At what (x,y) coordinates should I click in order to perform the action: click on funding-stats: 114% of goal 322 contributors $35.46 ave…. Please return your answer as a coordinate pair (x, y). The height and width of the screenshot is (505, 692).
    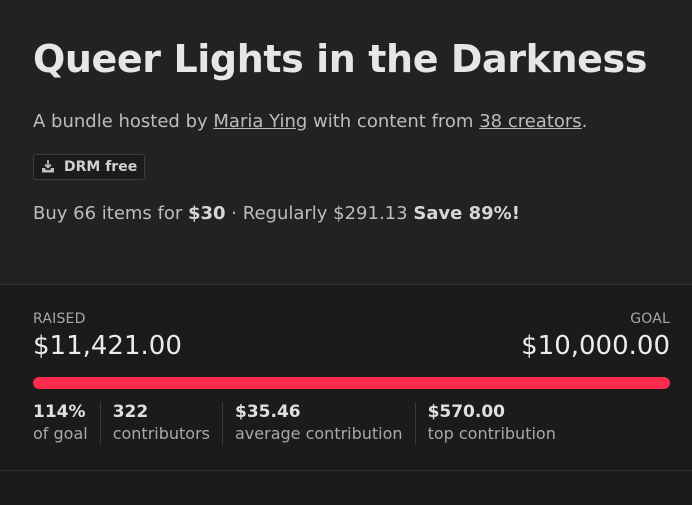
    Looking at the image, I should click on (351, 423).